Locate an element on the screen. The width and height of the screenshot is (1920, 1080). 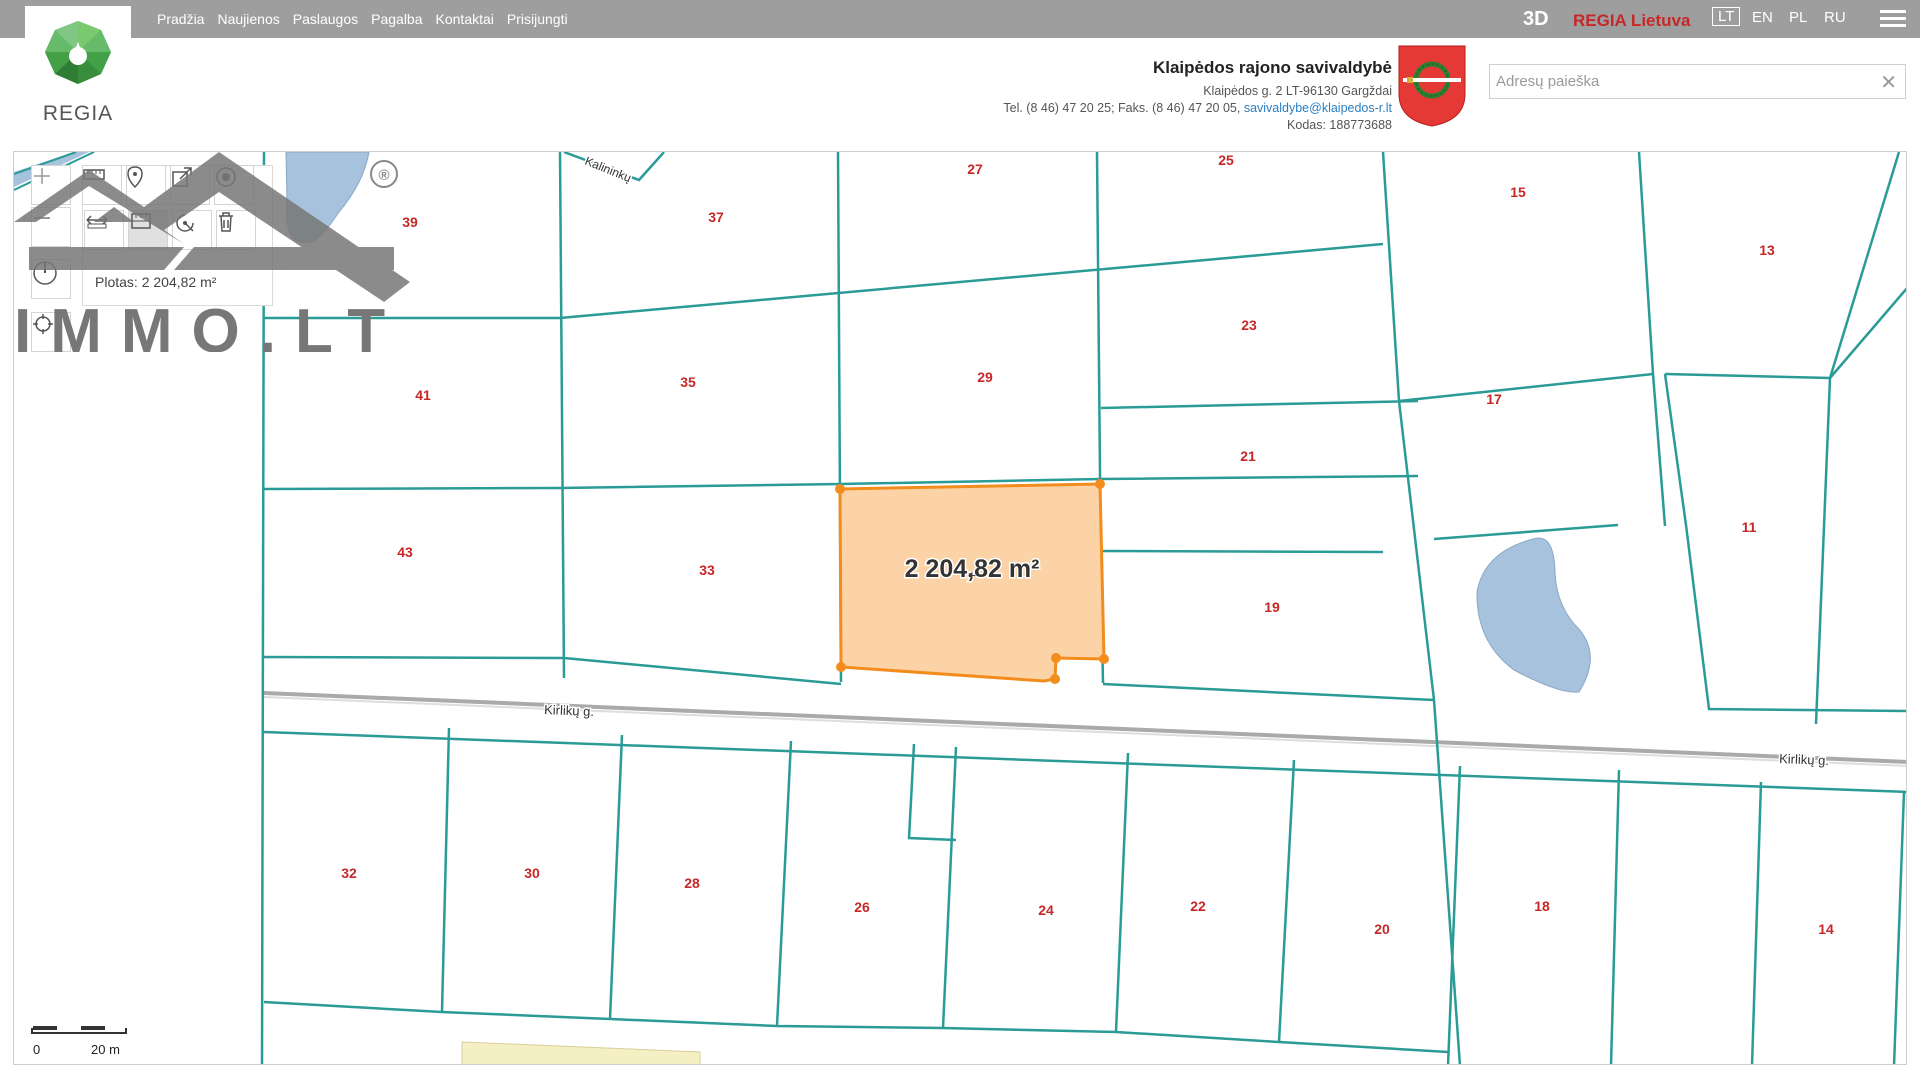
parcel-number: 43 is located at coordinates (405, 552).